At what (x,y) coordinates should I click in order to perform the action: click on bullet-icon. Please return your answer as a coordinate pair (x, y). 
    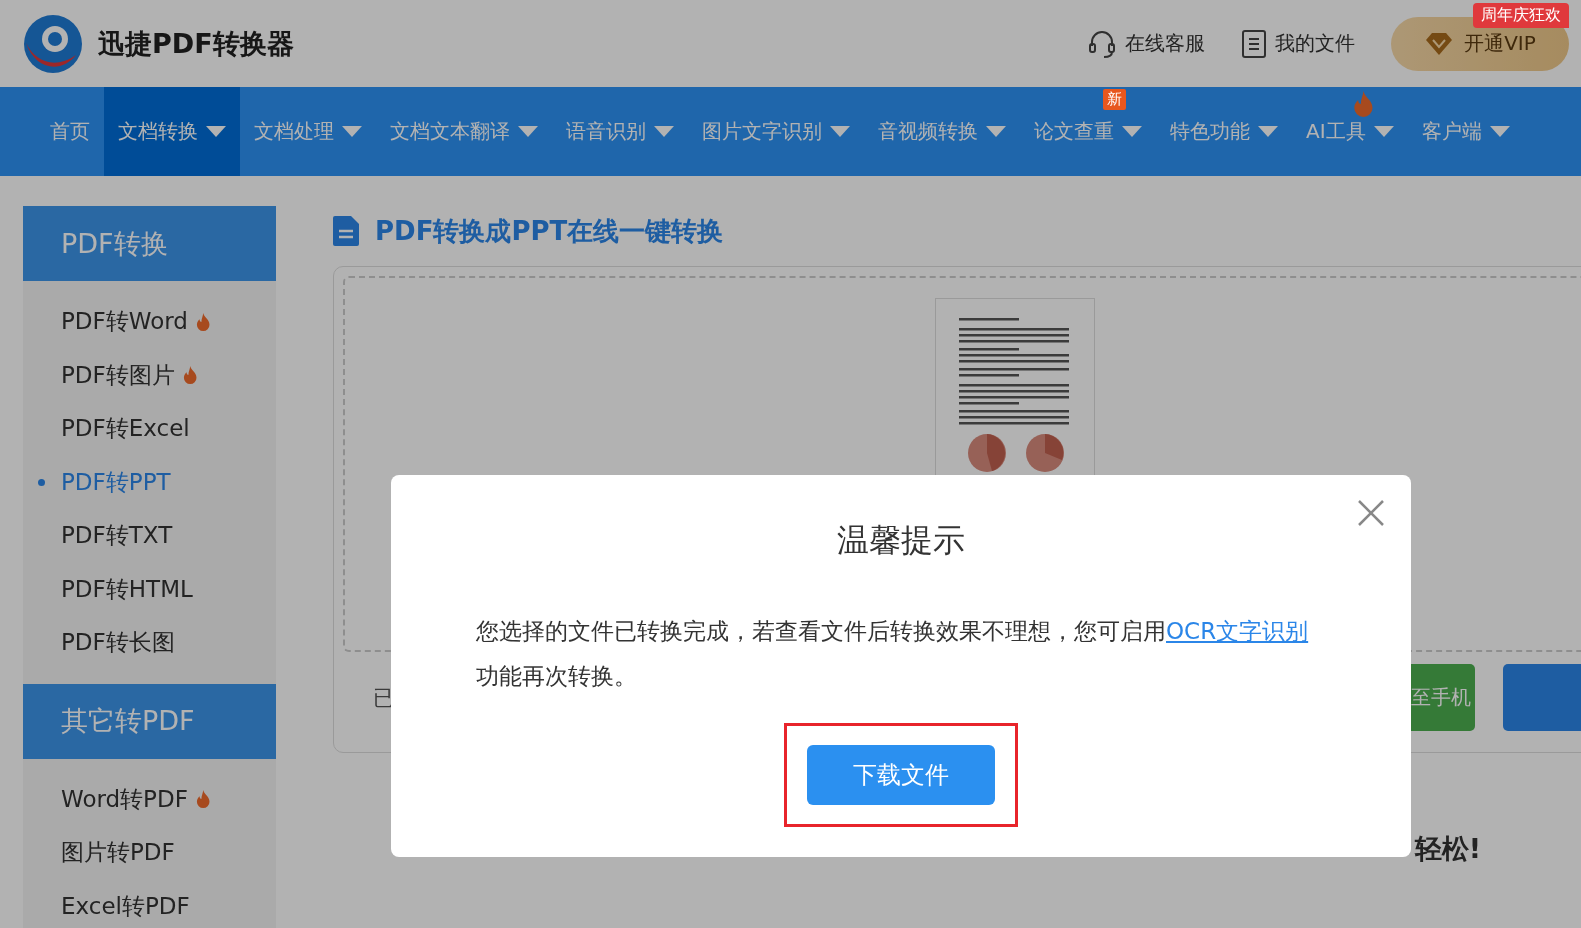
    Looking at the image, I should click on (41, 482).